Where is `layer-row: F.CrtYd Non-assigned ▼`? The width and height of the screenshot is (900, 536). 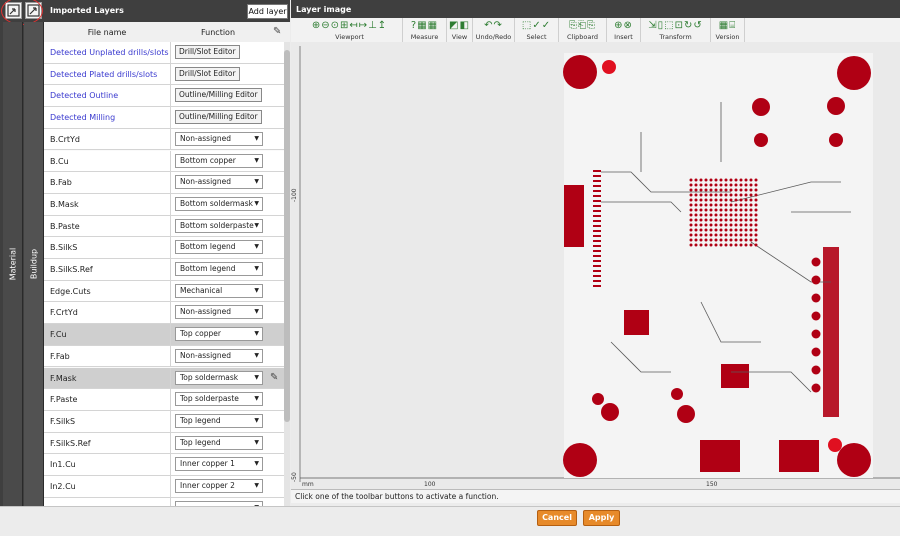 layer-row: F.CrtYd Non-assigned ▼ is located at coordinates (164, 313).